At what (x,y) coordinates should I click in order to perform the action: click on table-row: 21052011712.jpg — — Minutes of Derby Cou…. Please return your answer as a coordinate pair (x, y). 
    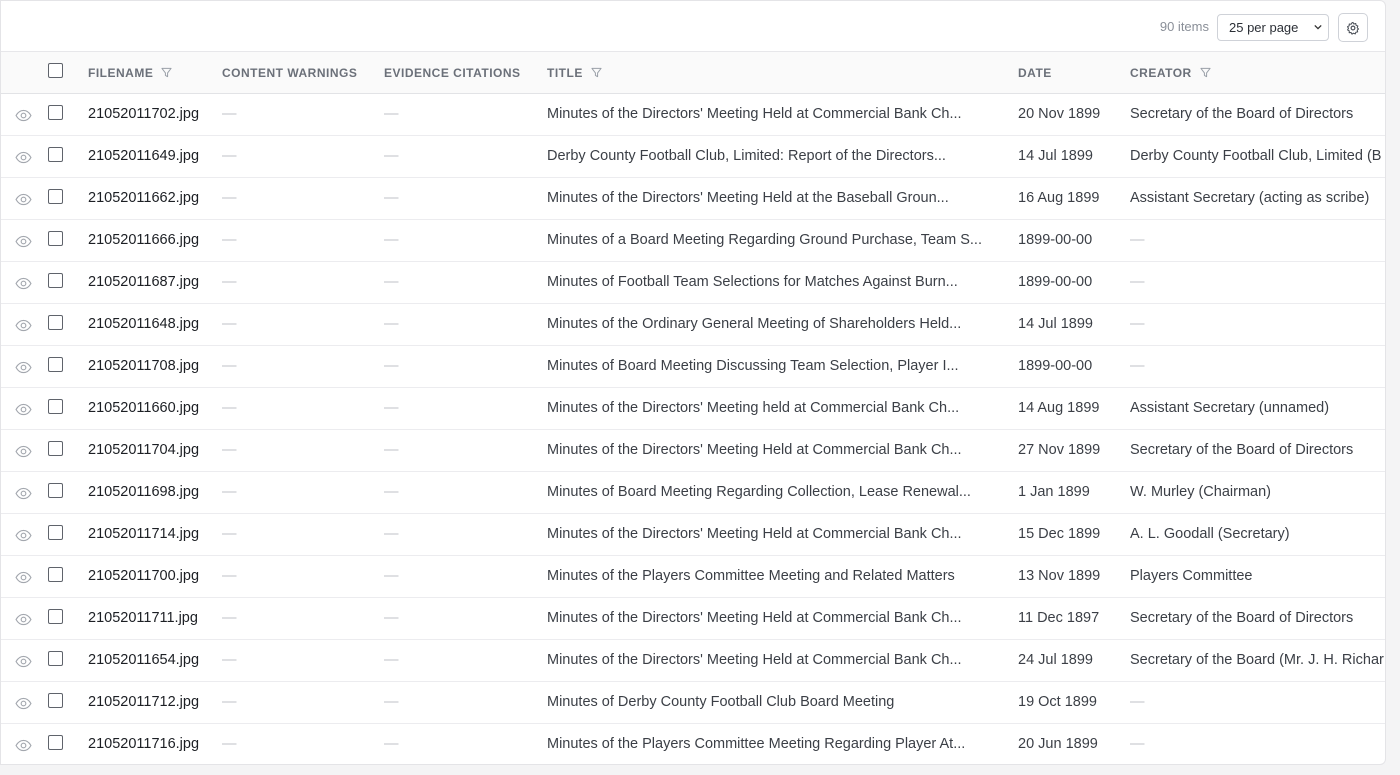
    Looking at the image, I should click on (693, 703).